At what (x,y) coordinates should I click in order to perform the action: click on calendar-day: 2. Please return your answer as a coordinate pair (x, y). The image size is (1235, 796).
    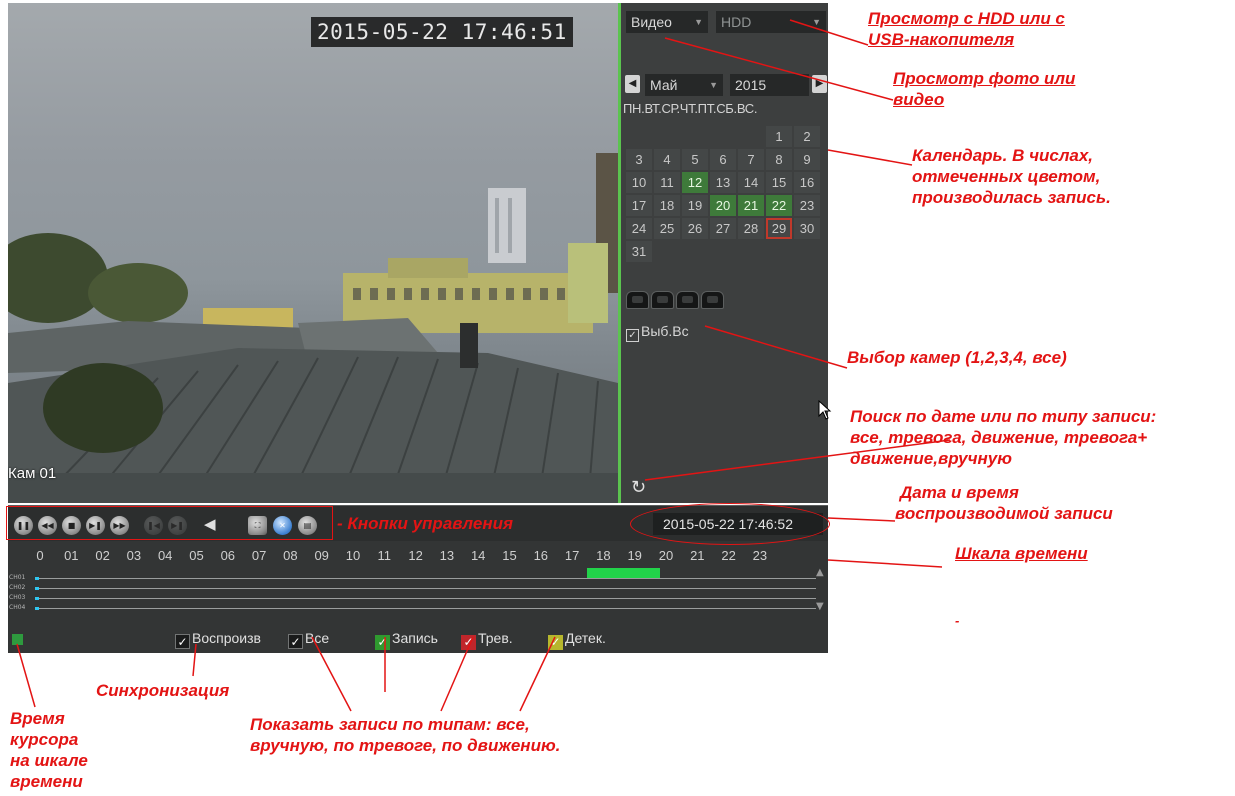
    Looking at the image, I should click on (807, 136).